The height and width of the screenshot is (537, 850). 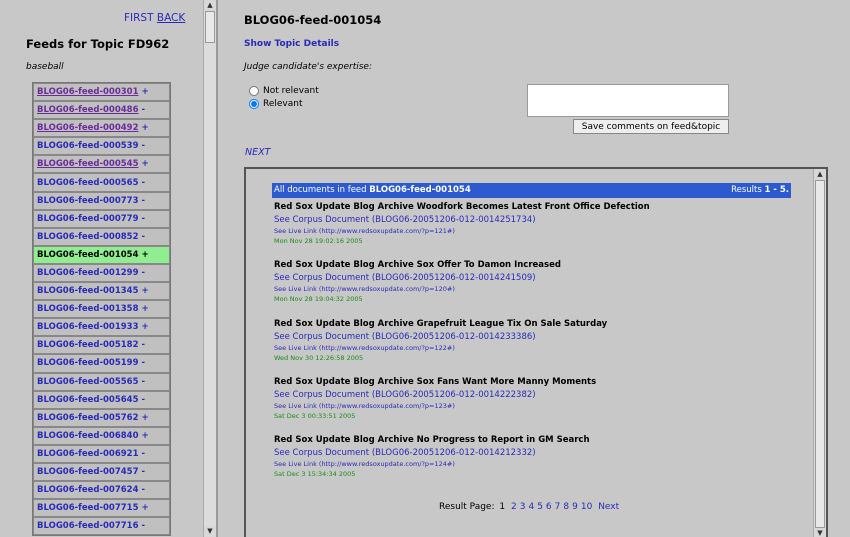 I want to click on next-link: NEXT, so click(x=257, y=152).